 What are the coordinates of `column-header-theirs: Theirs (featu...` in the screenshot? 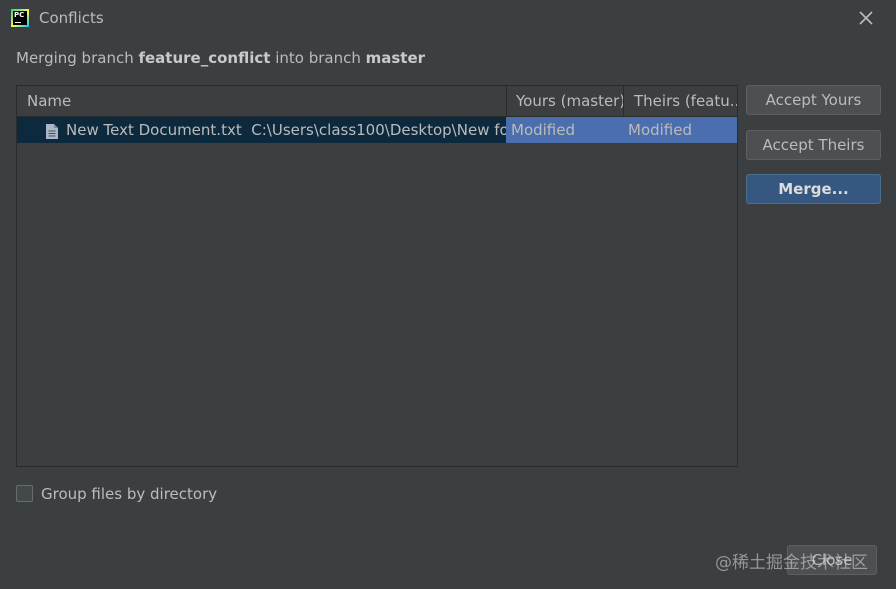 It's located at (680, 101).